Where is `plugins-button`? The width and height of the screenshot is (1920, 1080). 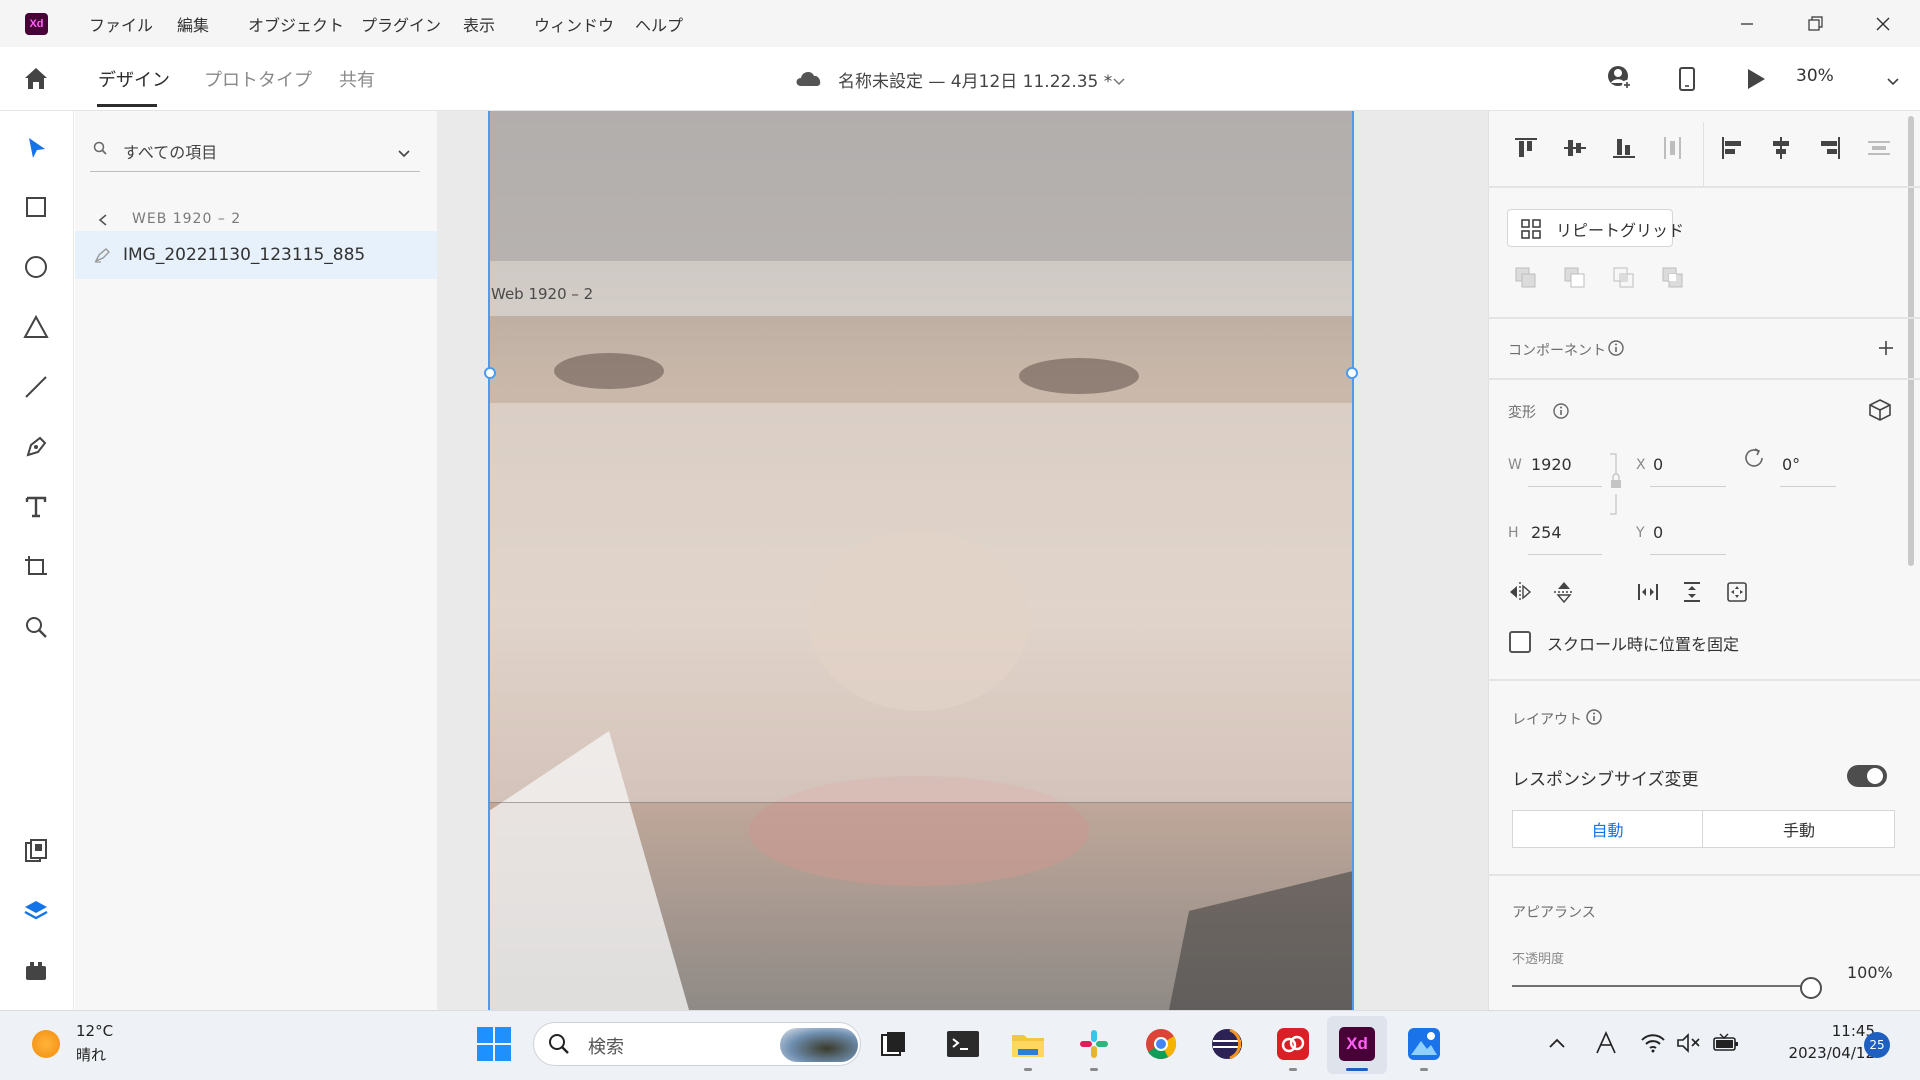 plugins-button is located at coordinates (36, 971).